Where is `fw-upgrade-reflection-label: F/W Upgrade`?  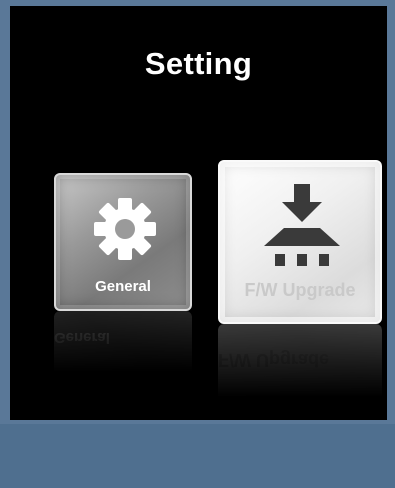 fw-upgrade-reflection-label: F/W Upgrade is located at coordinates (273, 360).